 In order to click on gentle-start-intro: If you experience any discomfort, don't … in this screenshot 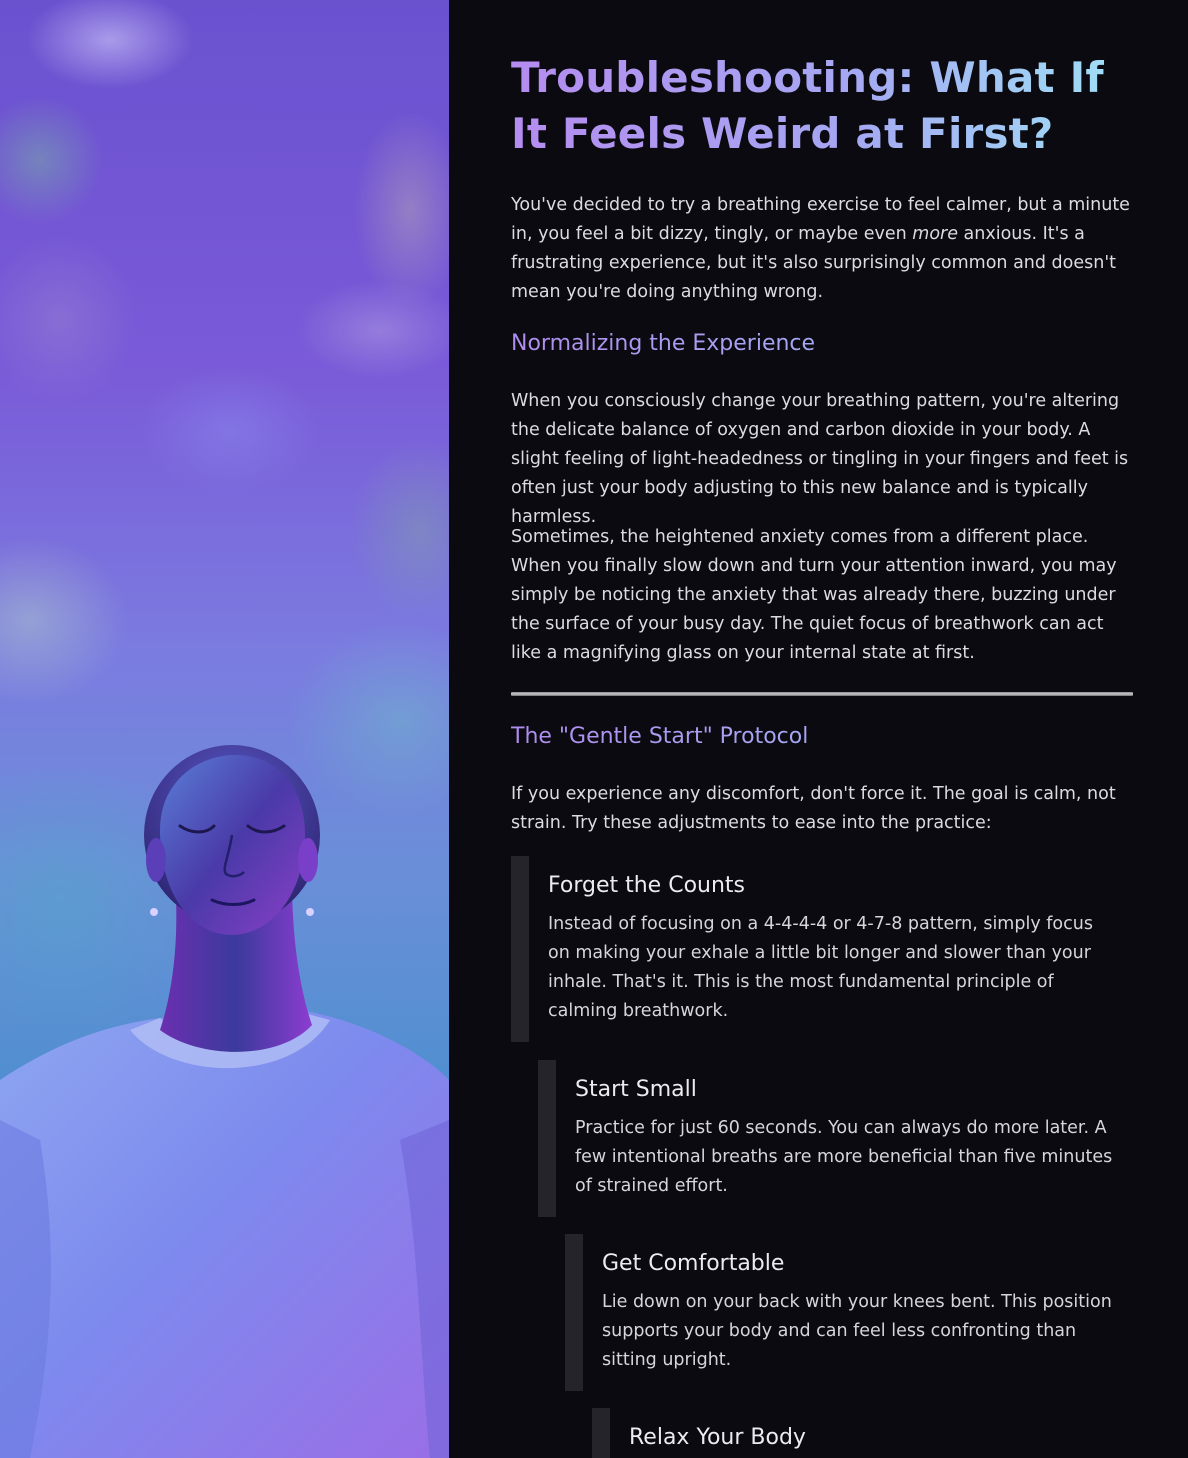, I will do `click(813, 808)`.